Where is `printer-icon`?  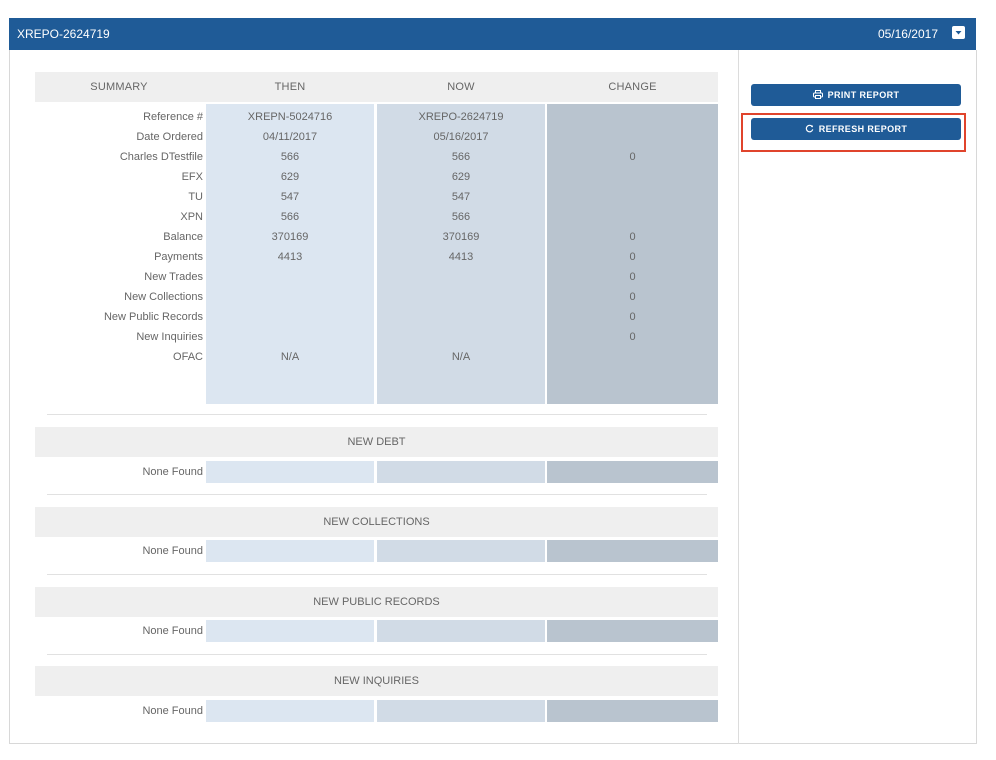
printer-icon is located at coordinates (817, 96).